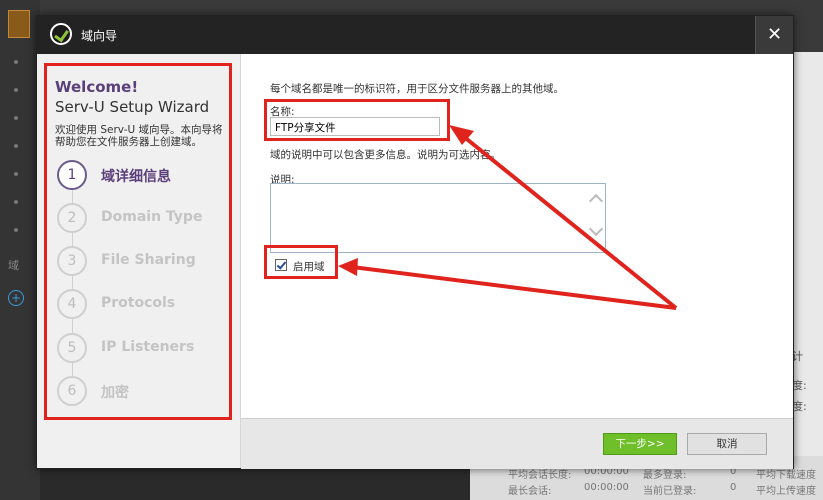 Image resolution: width=823 pixels, height=500 pixels. What do you see at coordinates (517, 443) in the screenshot?
I see `dialog-footer: 下一步>> 取消` at bounding box center [517, 443].